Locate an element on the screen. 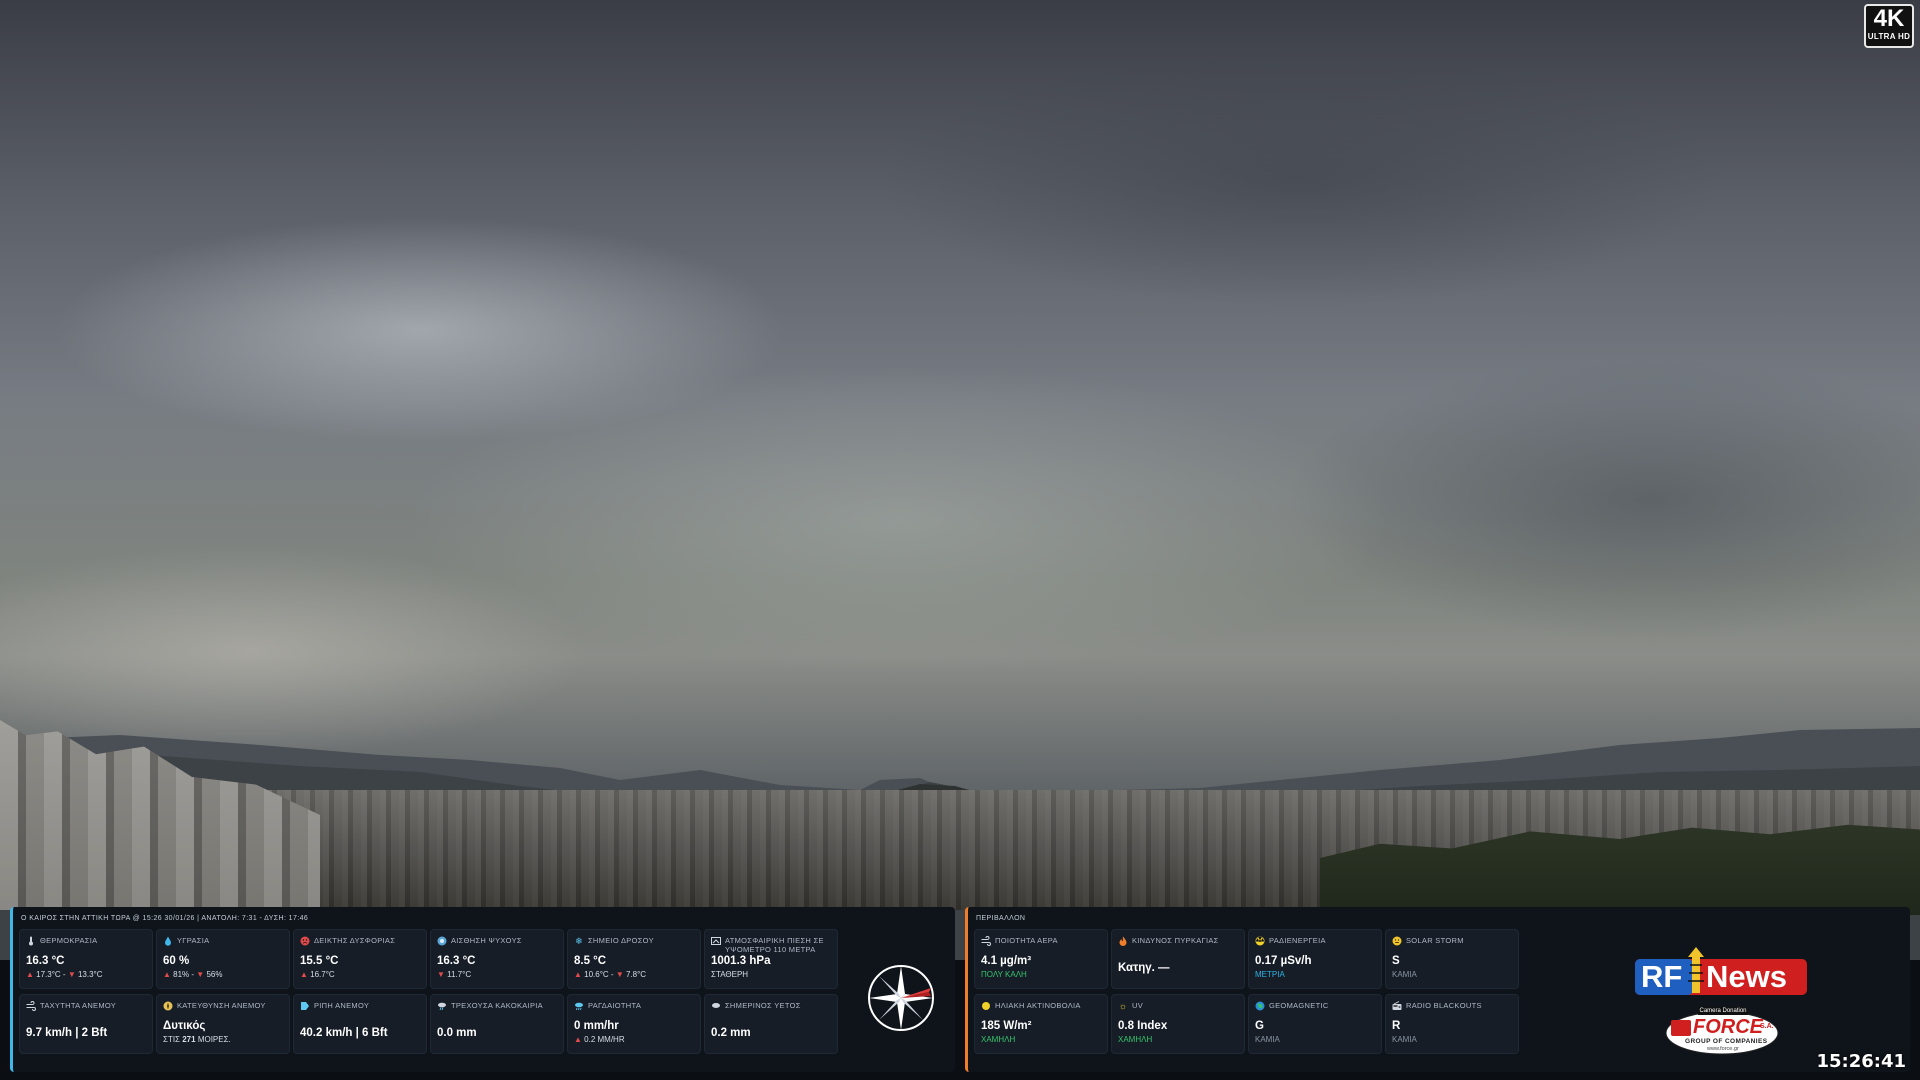 The width and height of the screenshot is (1920, 1080). dew-point-title: ΣΗΜΕΙΟ ΔΡΟΣΟΥ is located at coordinates (621, 940).